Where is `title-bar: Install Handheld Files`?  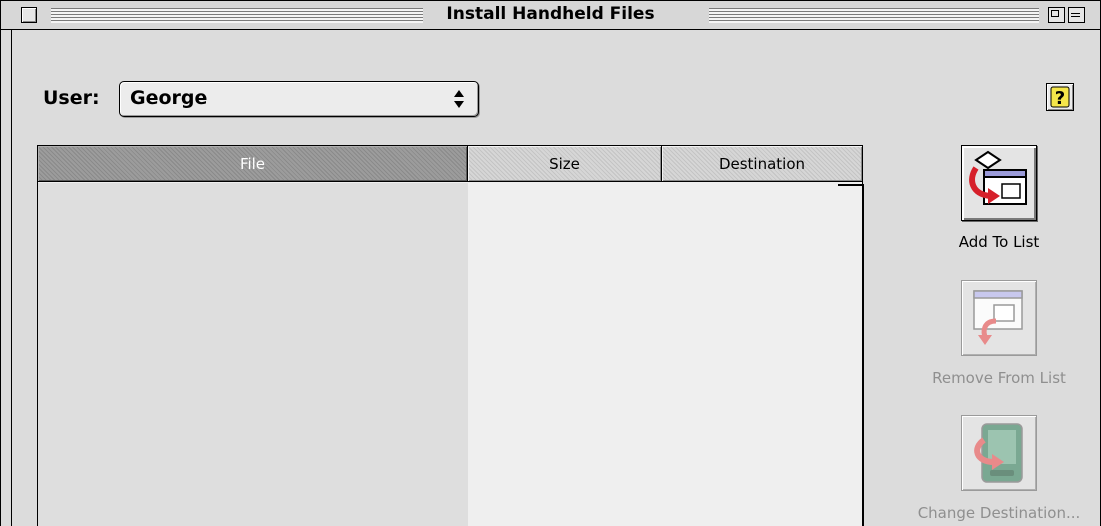 title-bar: Install Handheld Files is located at coordinates (550, 15).